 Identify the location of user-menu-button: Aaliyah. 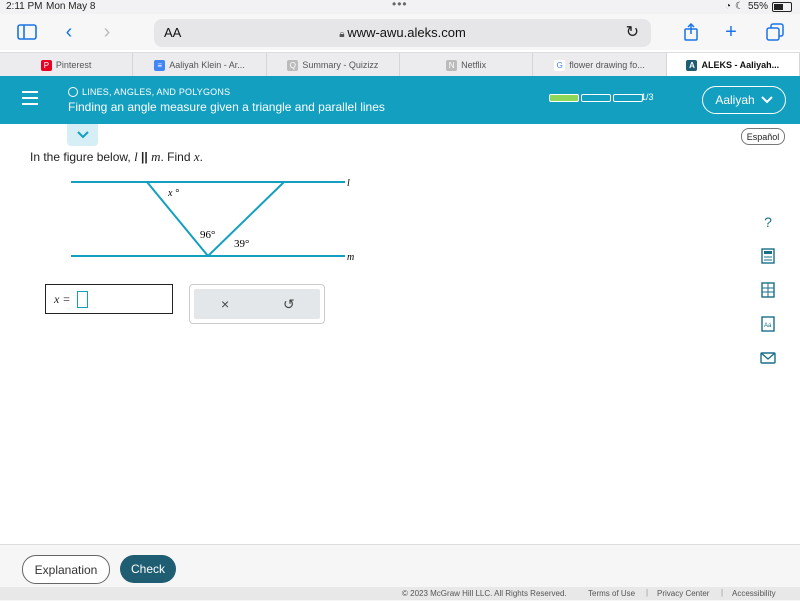
(744, 100).